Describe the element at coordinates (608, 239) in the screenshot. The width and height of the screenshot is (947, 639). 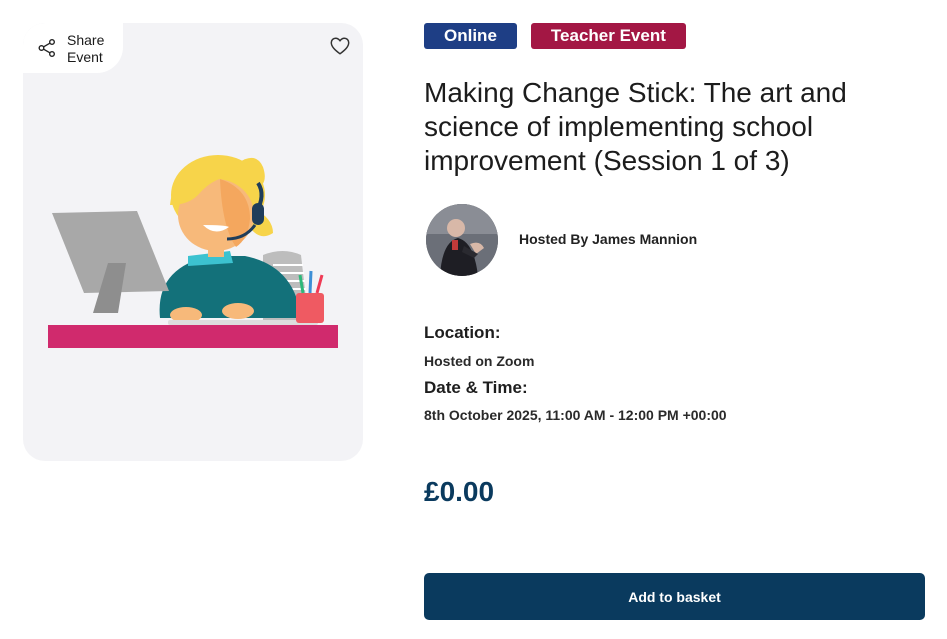
I see `host-name: Hosted By James Mannion` at that location.